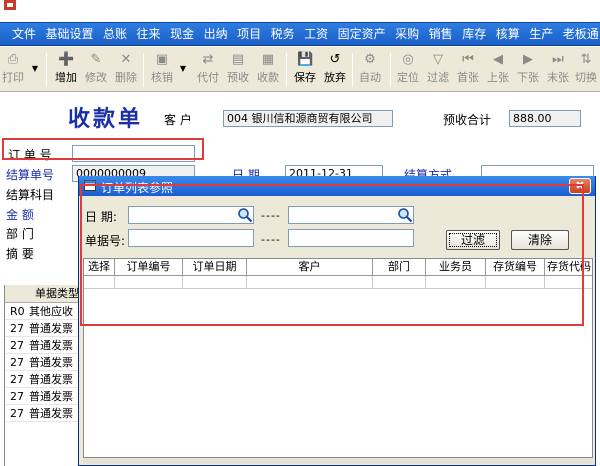 This screenshot has width=600, height=466. I want to click on menu-sales: 销售, so click(441, 34).